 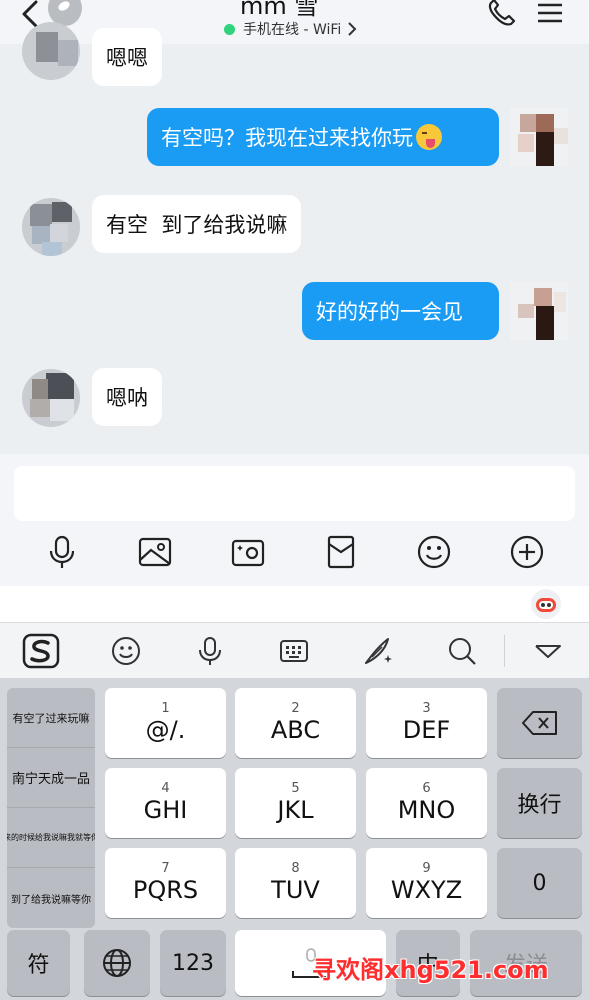 I want to click on key-number: 9, so click(x=426, y=868).